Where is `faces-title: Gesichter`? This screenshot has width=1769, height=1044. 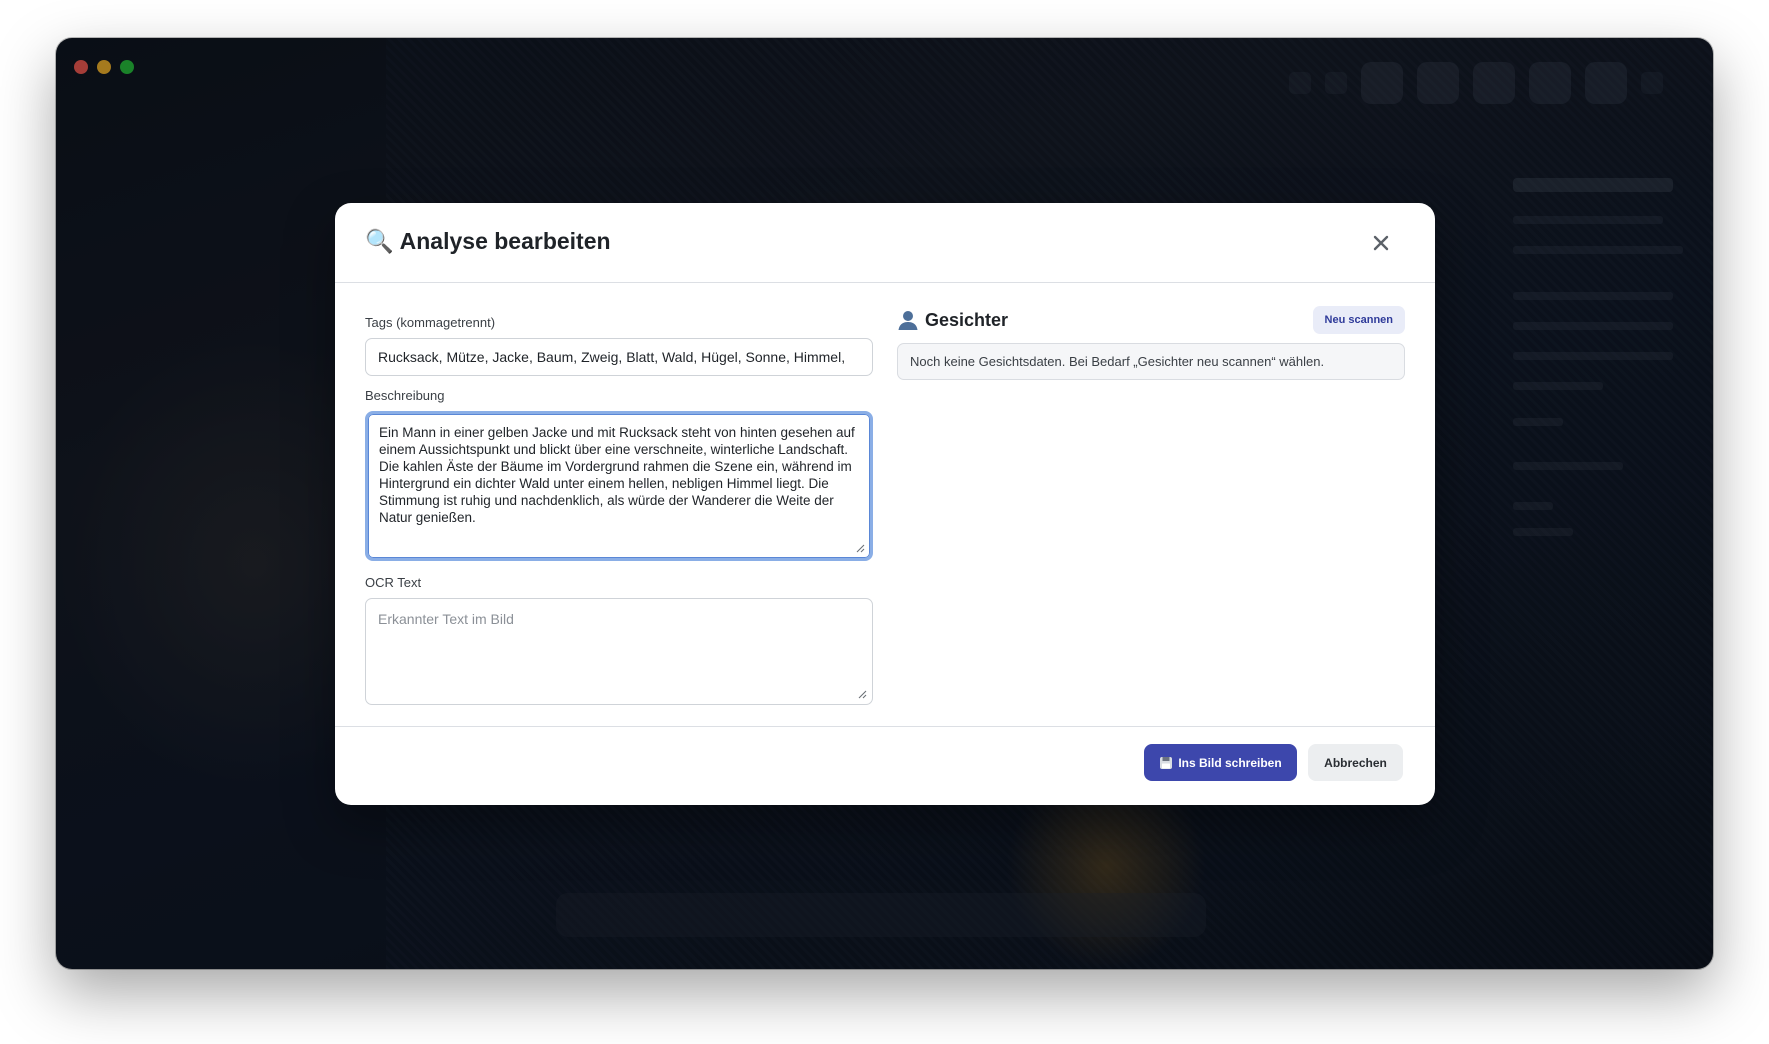 faces-title: Gesichter is located at coordinates (952, 320).